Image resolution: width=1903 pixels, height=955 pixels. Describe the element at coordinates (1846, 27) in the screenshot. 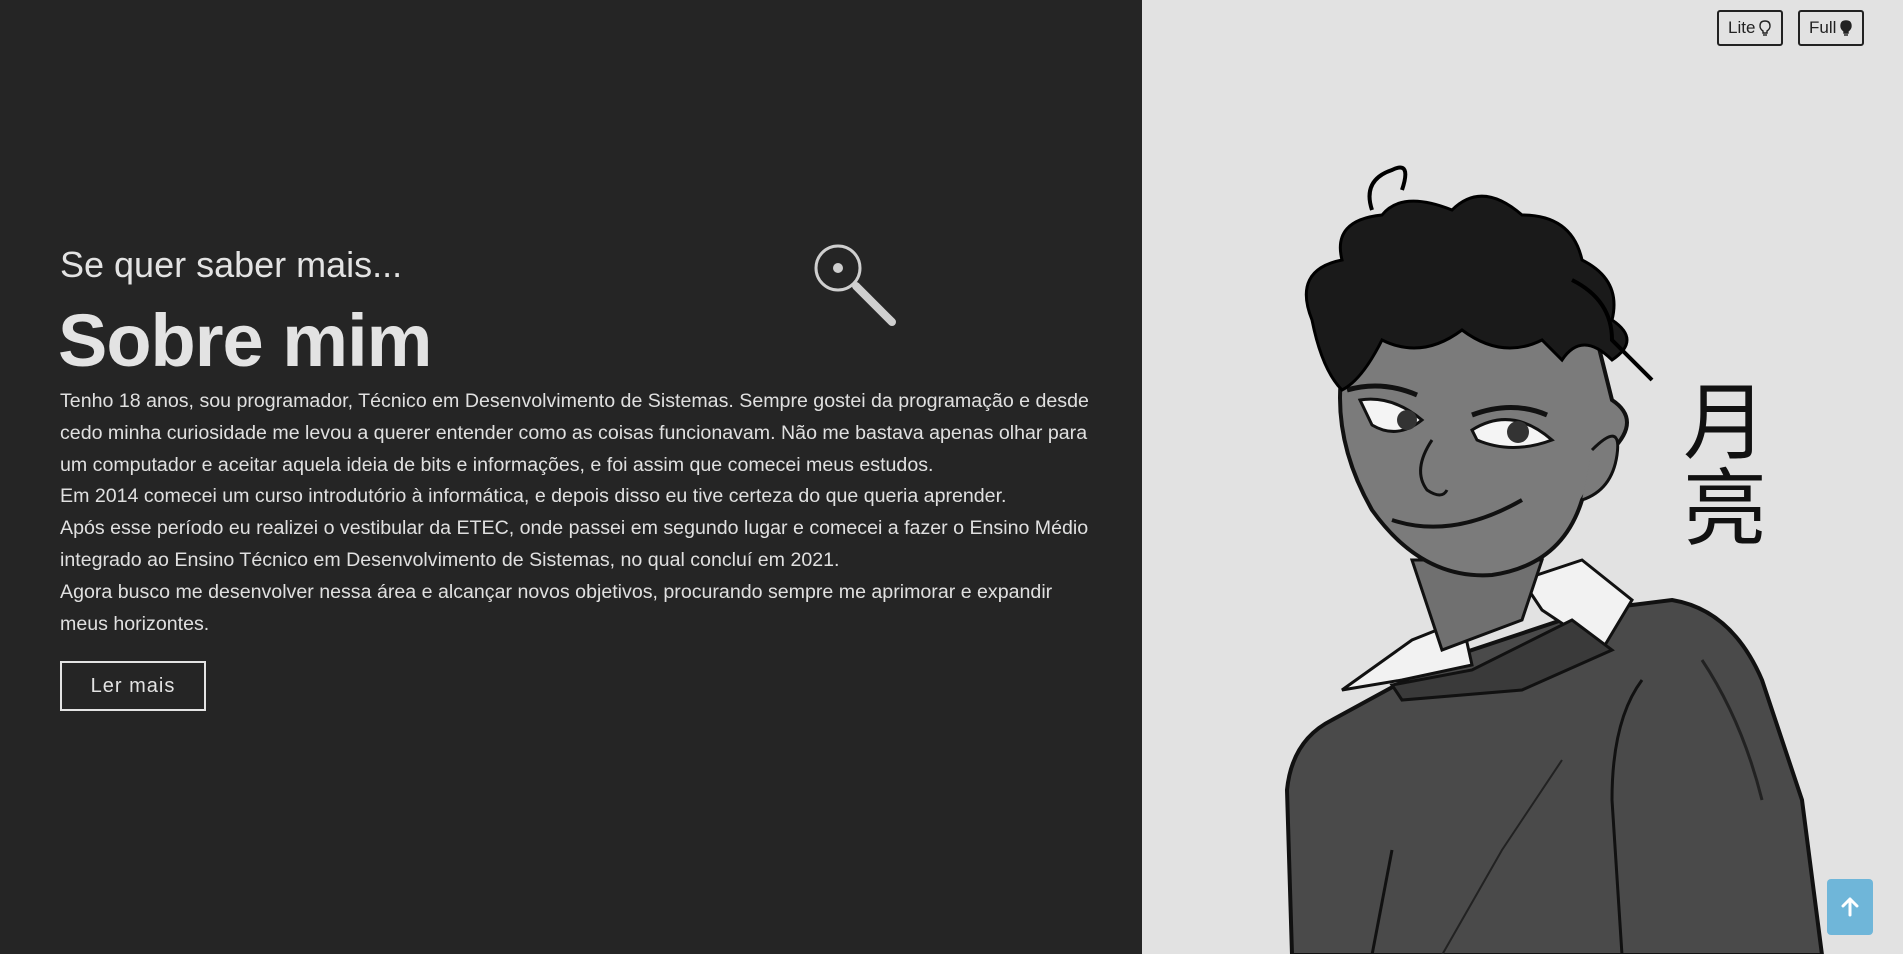

I see `lightbulb-filled-icon` at that location.